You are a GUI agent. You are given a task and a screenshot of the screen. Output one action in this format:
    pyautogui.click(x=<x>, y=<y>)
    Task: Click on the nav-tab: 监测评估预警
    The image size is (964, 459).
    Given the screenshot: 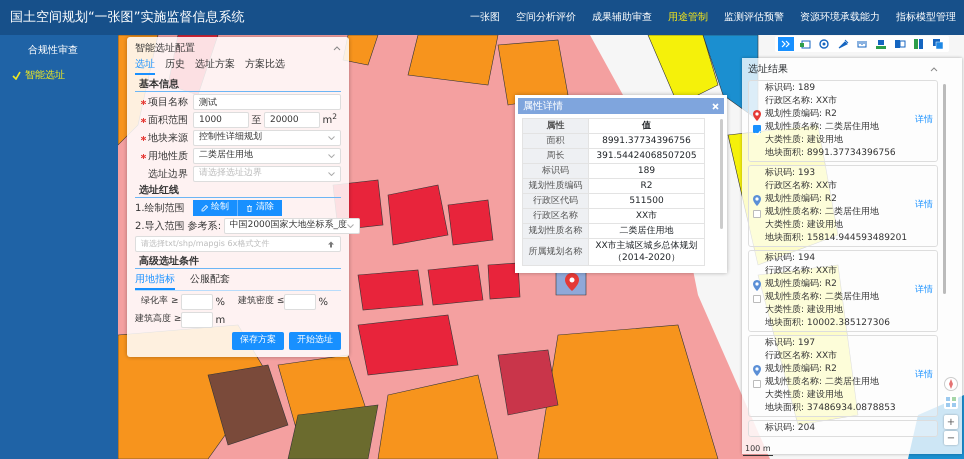 What is the action you would take?
    pyautogui.click(x=754, y=17)
    